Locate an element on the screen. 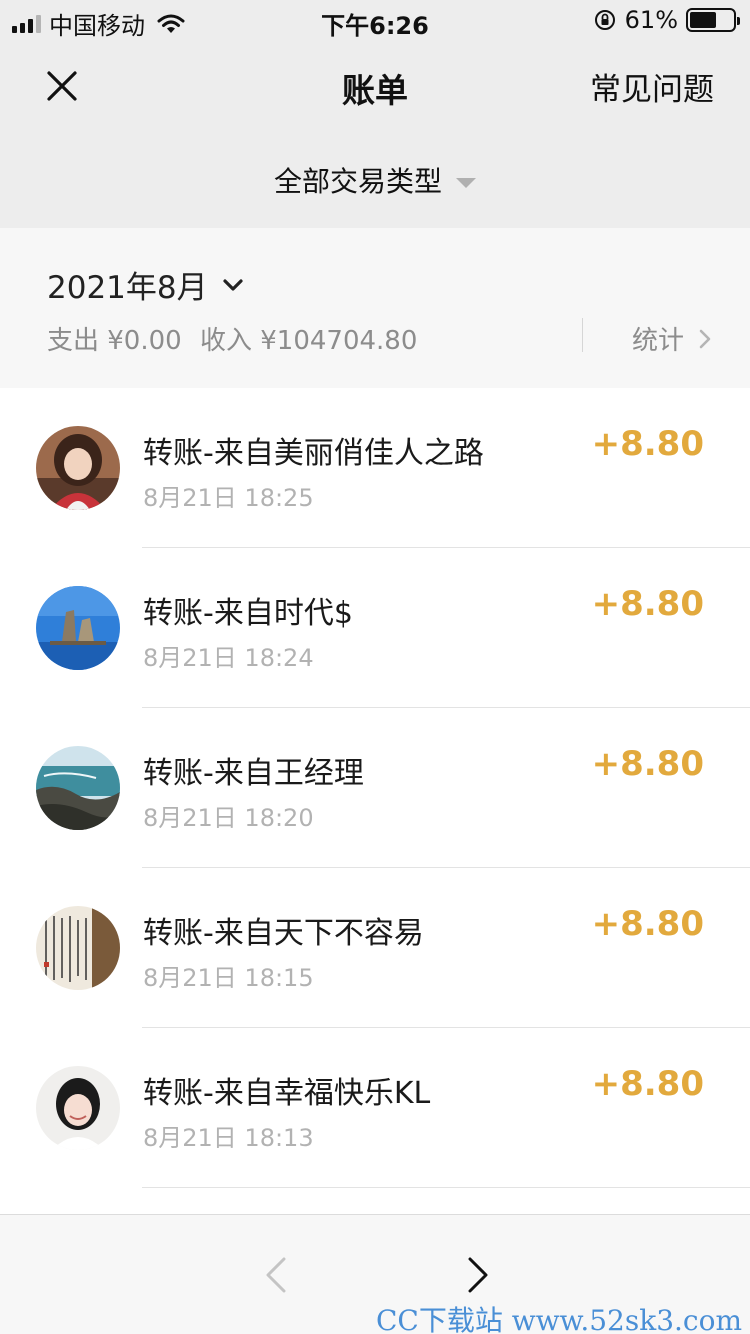  battery-percent: 61% is located at coordinates (651, 20).